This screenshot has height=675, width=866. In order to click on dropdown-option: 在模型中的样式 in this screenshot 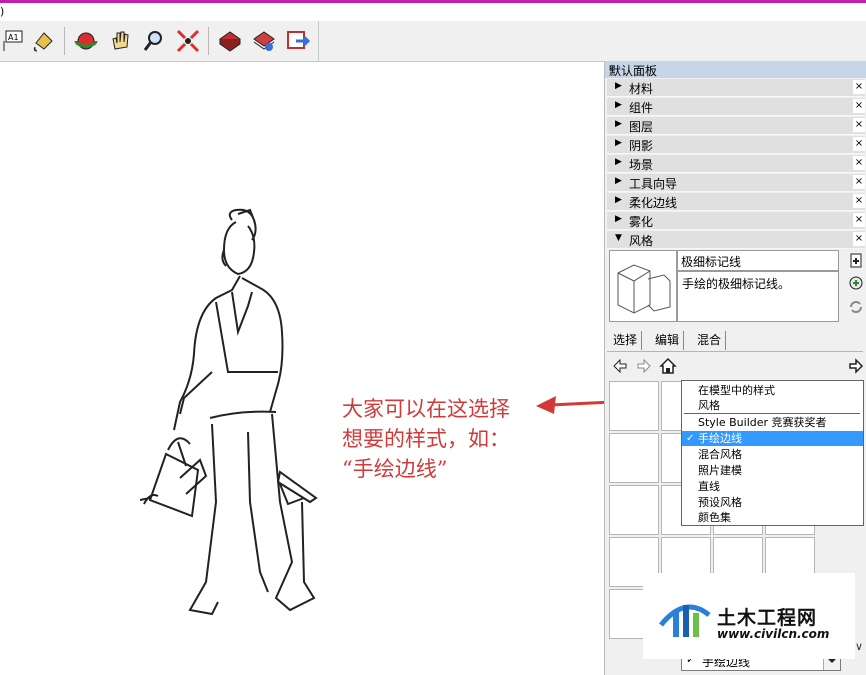, I will do `click(772, 390)`.